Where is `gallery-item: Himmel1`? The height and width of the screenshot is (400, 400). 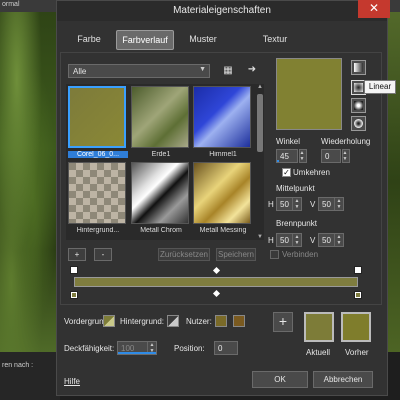
gallery-item: Himmel1 is located at coordinates (222, 122).